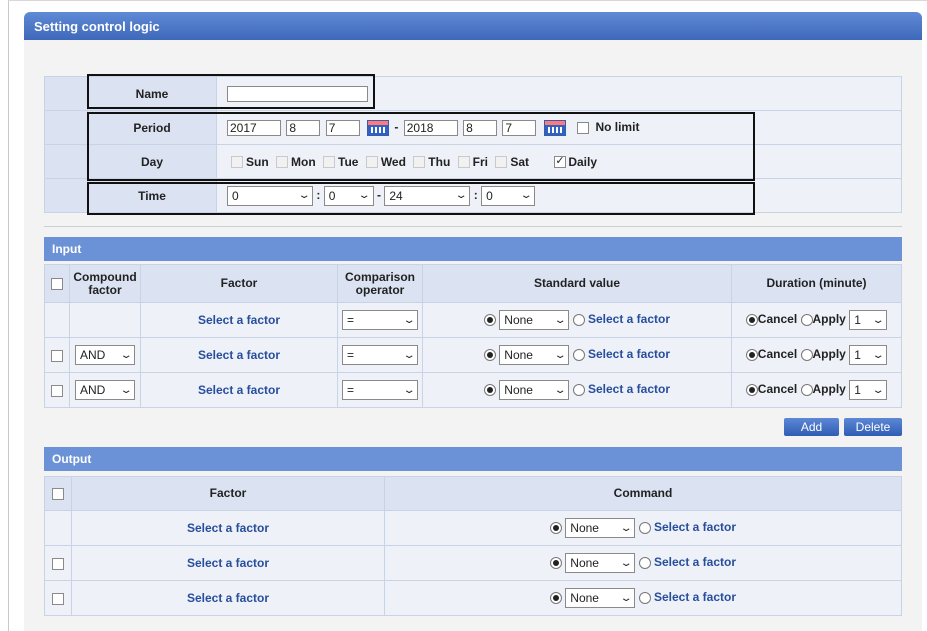 The height and width of the screenshot is (631, 927). Describe the element at coordinates (467, 0) in the screenshot. I see `frame-top-border` at that location.